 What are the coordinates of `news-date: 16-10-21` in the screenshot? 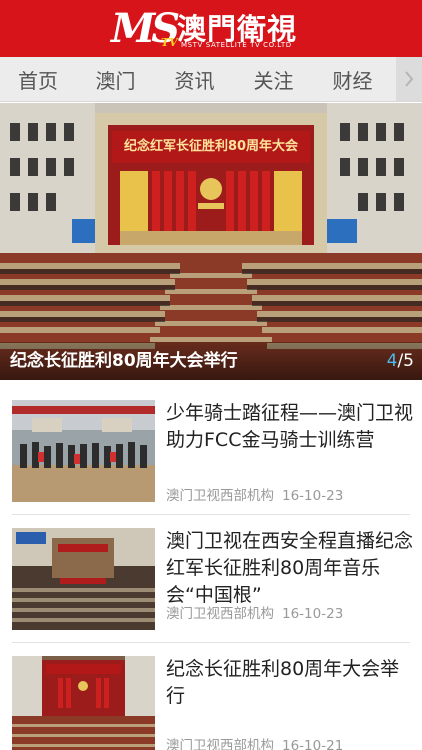 It's located at (313, 744).